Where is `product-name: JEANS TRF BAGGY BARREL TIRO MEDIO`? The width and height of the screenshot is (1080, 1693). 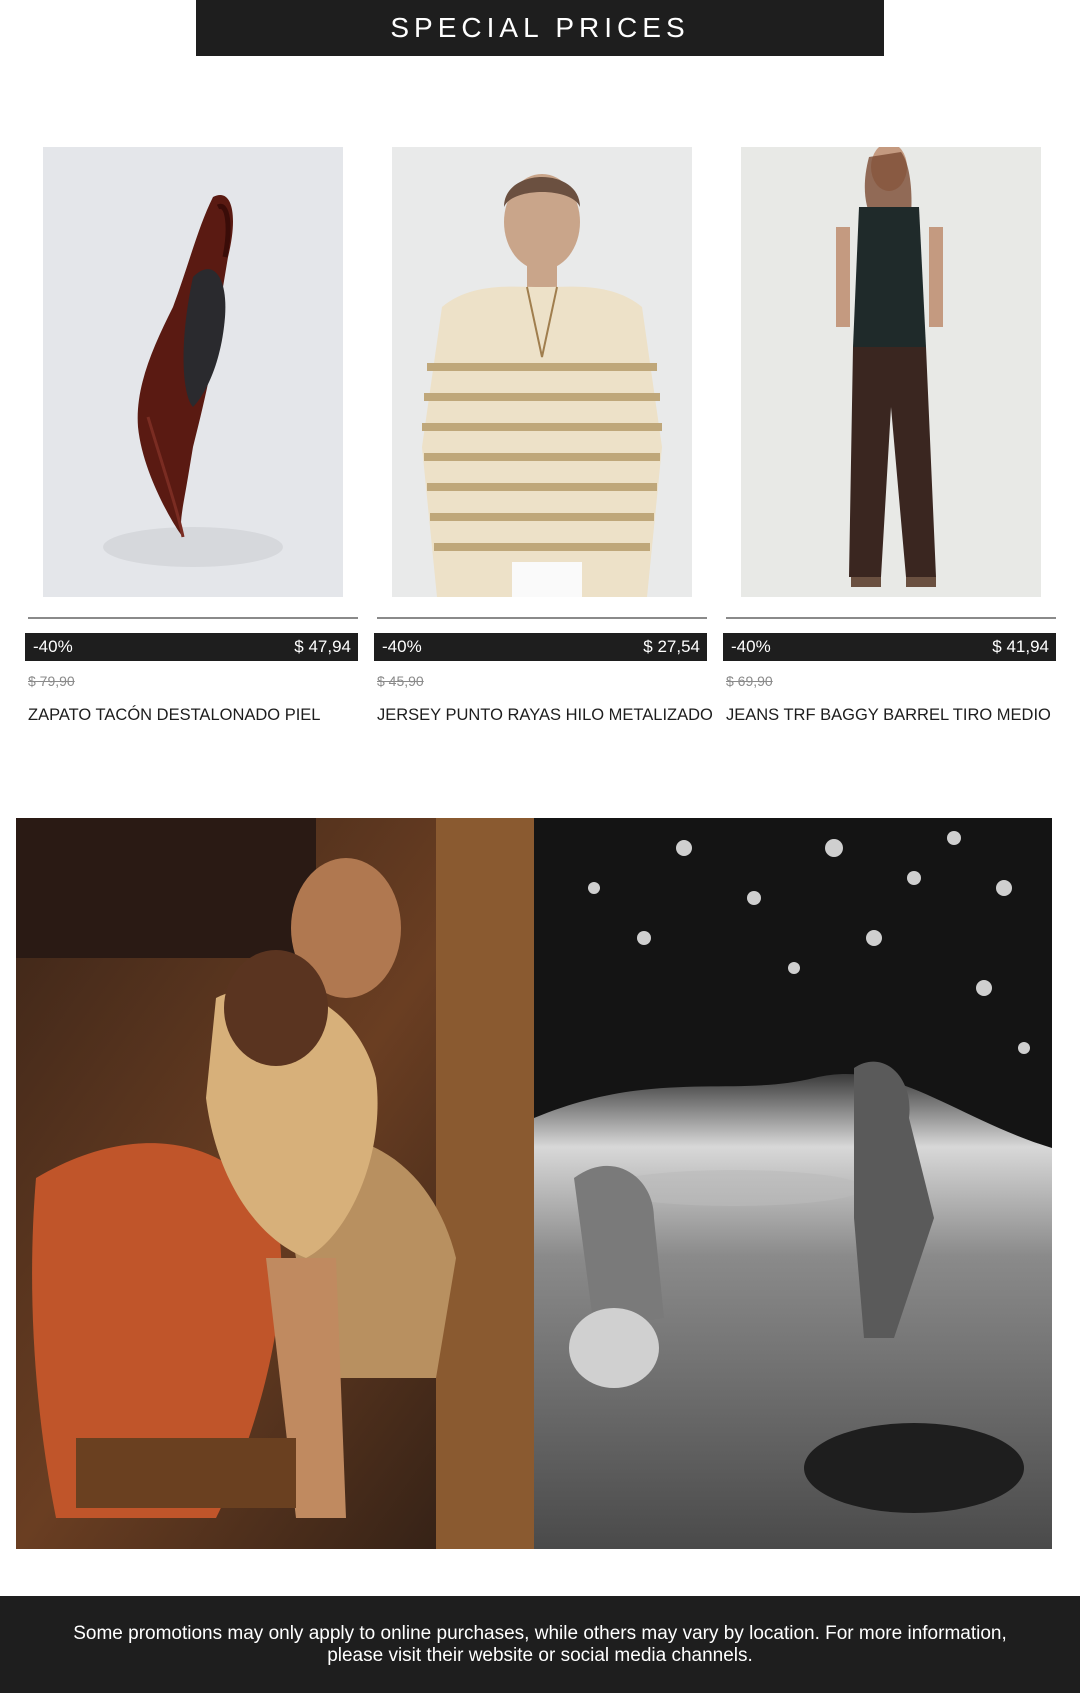 product-name: JEANS TRF BAGGY BARREL TIRO MEDIO is located at coordinates (888, 715).